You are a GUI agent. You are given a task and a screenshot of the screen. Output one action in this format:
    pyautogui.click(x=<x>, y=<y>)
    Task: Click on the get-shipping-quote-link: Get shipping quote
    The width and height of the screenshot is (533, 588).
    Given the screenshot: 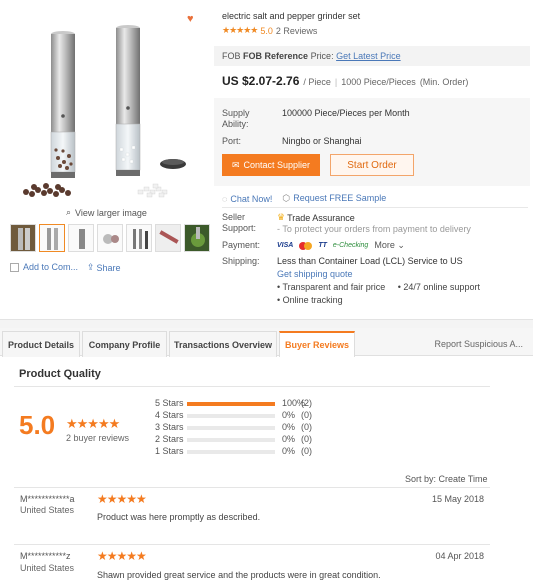 What is the action you would take?
    pyautogui.click(x=315, y=274)
    